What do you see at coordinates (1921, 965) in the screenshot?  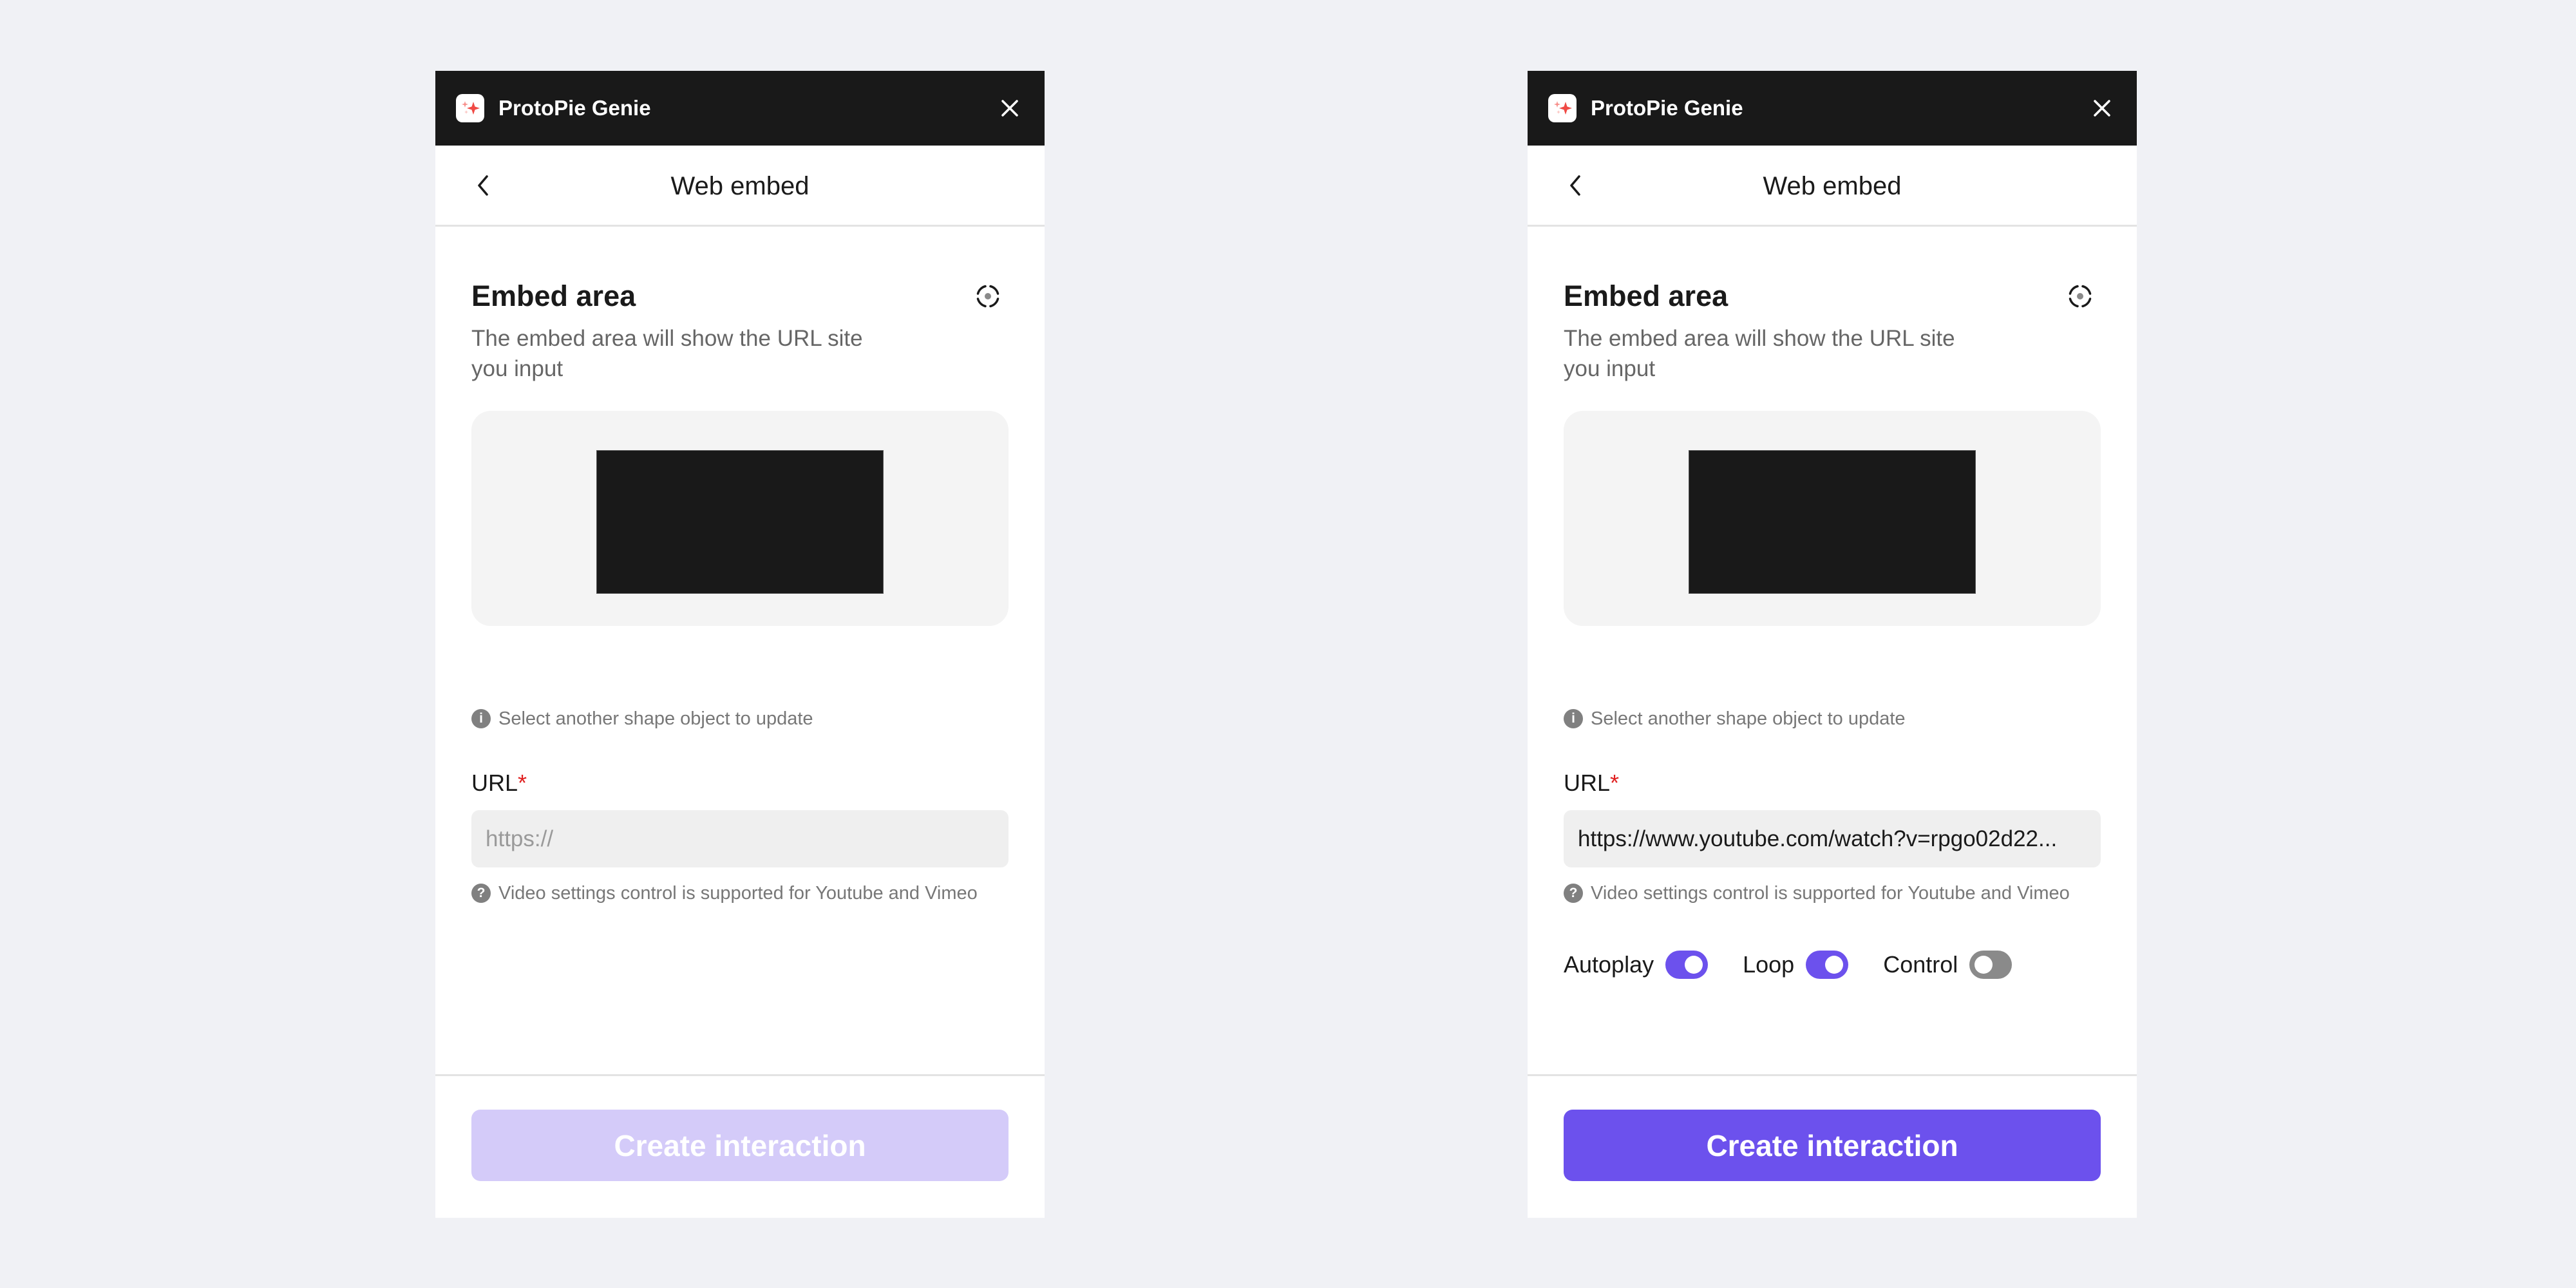 I see `control-label: Control` at bounding box center [1921, 965].